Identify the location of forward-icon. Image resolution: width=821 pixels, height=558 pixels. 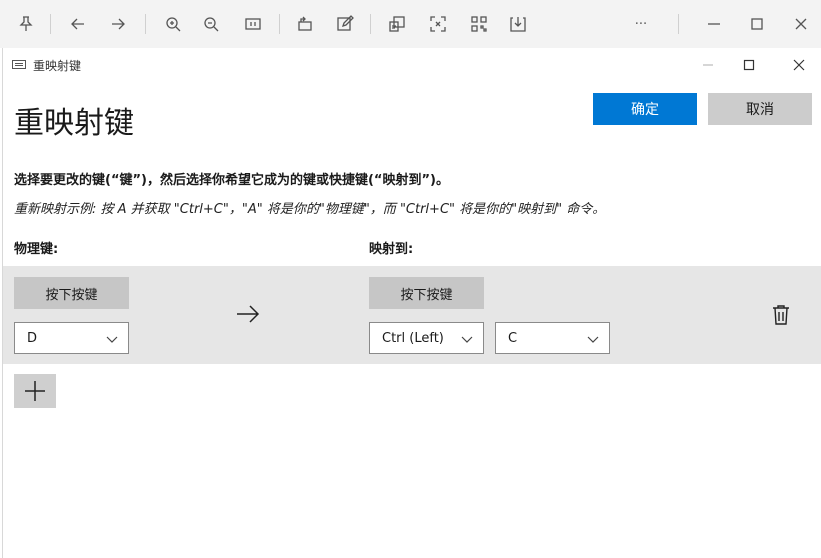
(118, 24).